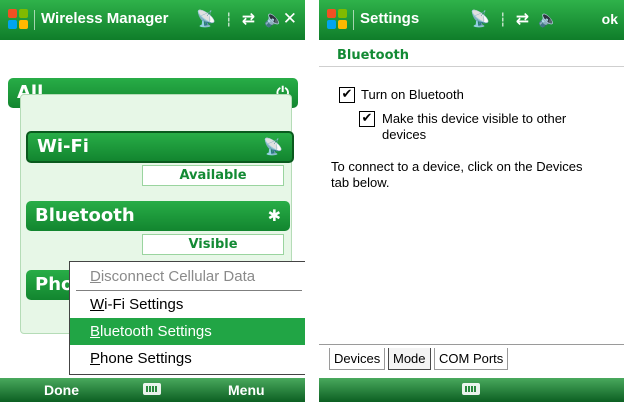 The image size is (624, 402). What do you see at coordinates (409, 359) in the screenshot?
I see `tab-mode: Mode` at bounding box center [409, 359].